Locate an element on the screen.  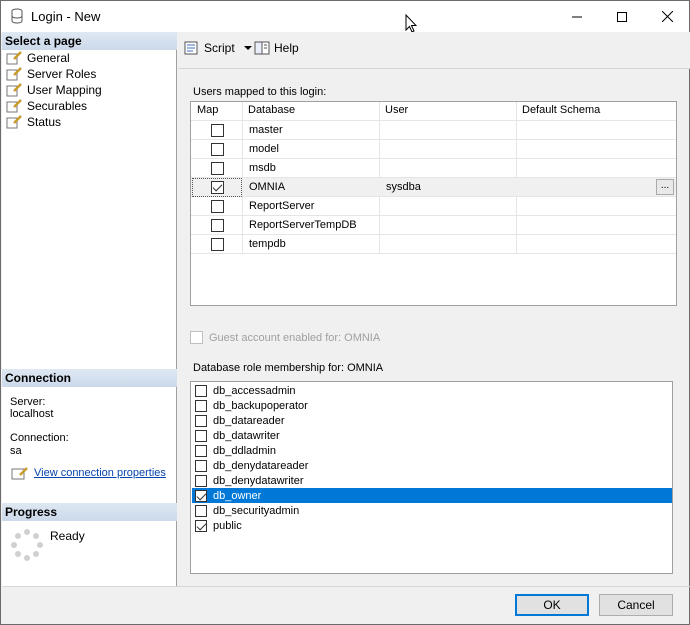
user-name: sysdba is located at coordinates (403, 187).